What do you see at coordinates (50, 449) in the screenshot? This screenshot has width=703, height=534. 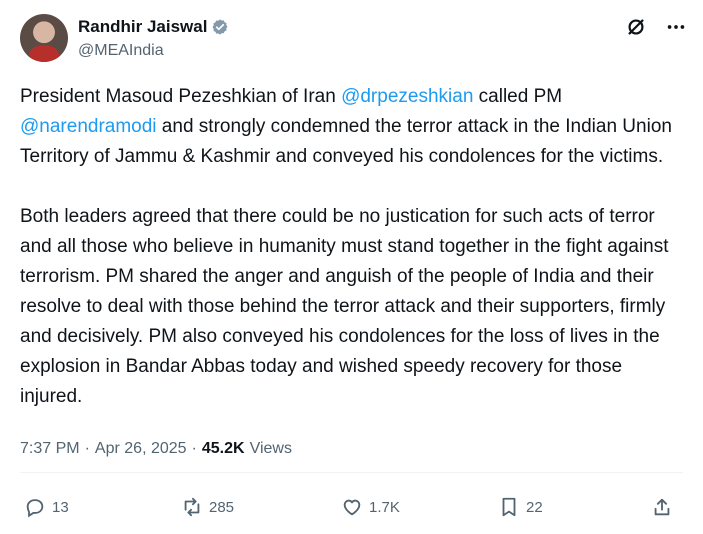 I see `post-time: 7:37 PM` at bounding box center [50, 449].